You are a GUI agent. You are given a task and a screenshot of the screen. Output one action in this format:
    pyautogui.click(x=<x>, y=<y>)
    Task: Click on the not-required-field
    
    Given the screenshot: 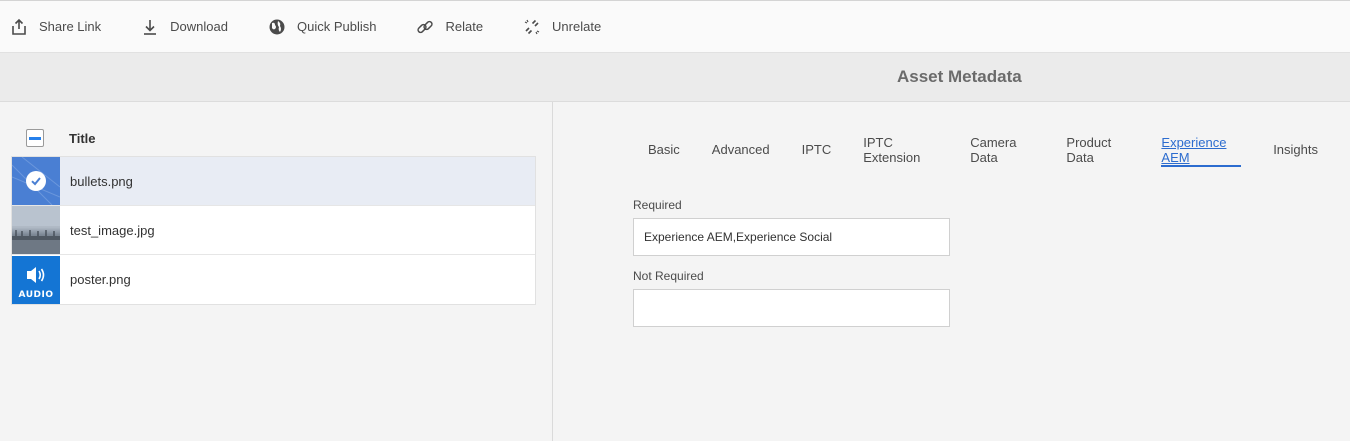 What is the action you would take?
    pyautogui.click(x=791, y=308)
    